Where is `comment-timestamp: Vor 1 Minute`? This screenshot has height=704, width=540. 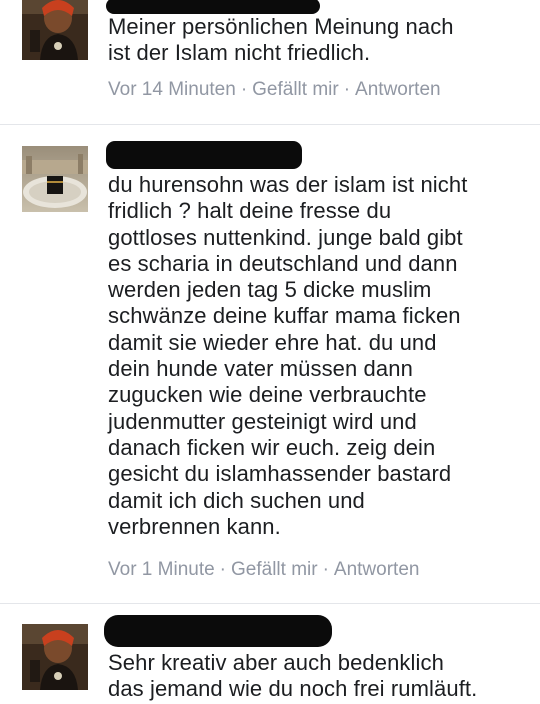 comment-timestamp: Vor 1 Minute is located at coordinates (161, 569).